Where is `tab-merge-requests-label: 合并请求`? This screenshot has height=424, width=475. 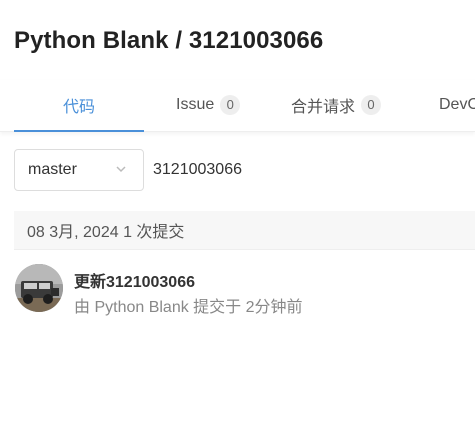
tab-merge-requests-label: 合并请求 is located at coordinates (323, 107).